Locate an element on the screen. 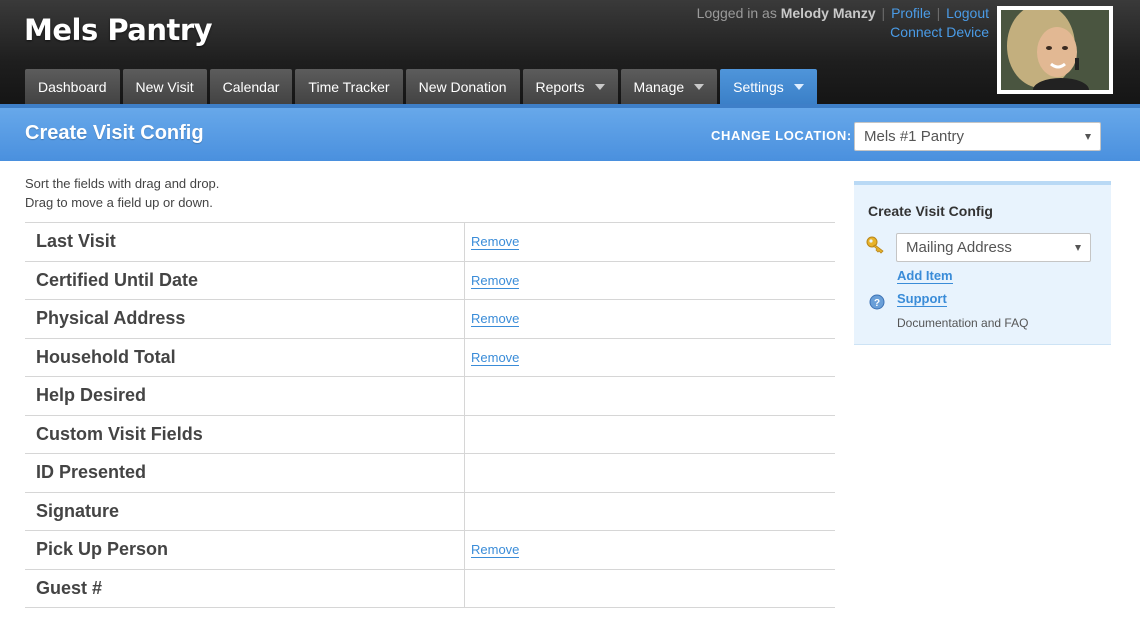 This screenshot has width=1140, height=635. help-icon: ? is located at coordinates (877, 302).